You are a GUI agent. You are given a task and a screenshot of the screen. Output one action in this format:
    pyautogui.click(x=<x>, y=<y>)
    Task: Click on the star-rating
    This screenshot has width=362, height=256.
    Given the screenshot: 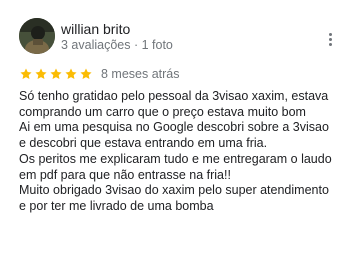 What is the action you would take?
    pyautogui.click(x=56, y=74)
    